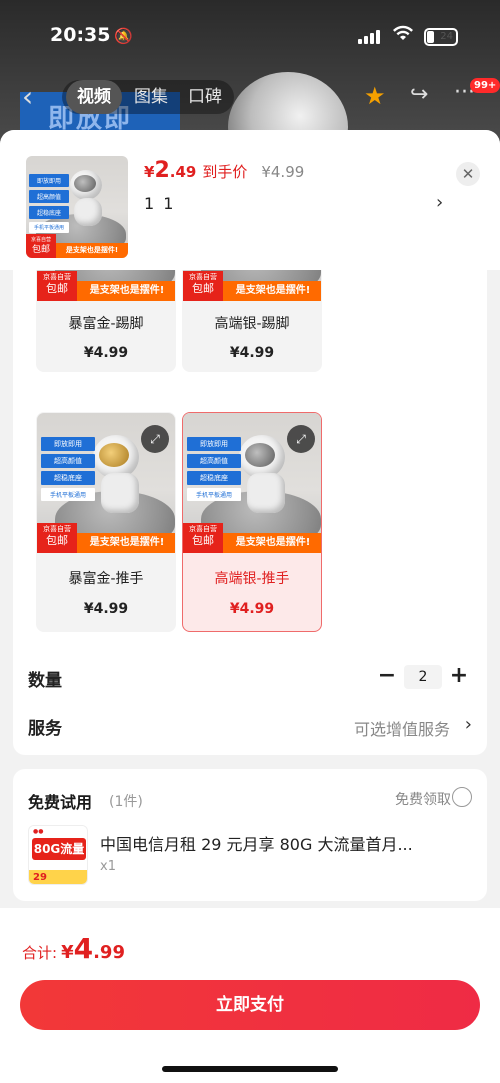 The image size is (500, 1083). I want to click on close-button: ✕, so click(468, 174).